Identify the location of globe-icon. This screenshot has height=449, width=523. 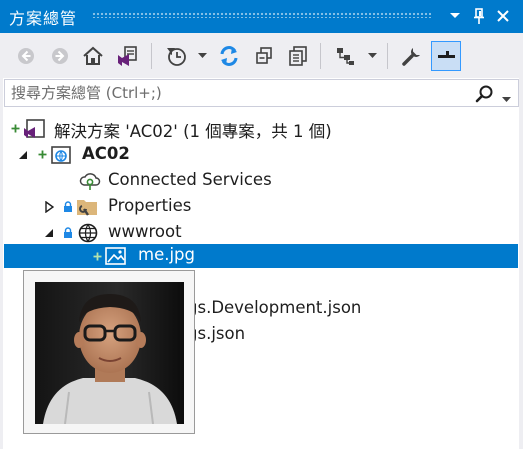
(88, 233).